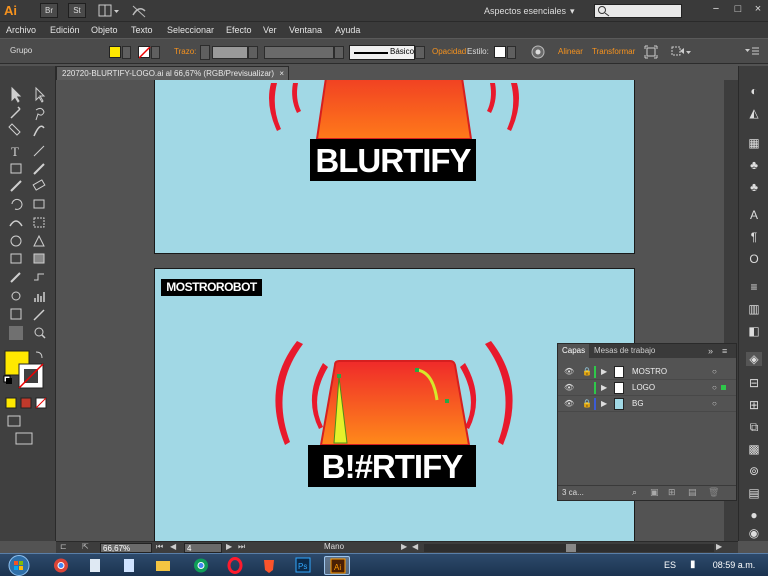 The width and height of the screenshot is (768, 576). What do you see at coordinates (754, 427) in the screenshot?
I see `pathfinder-panel-icon: ⧉` at bounding box center [754, 427].